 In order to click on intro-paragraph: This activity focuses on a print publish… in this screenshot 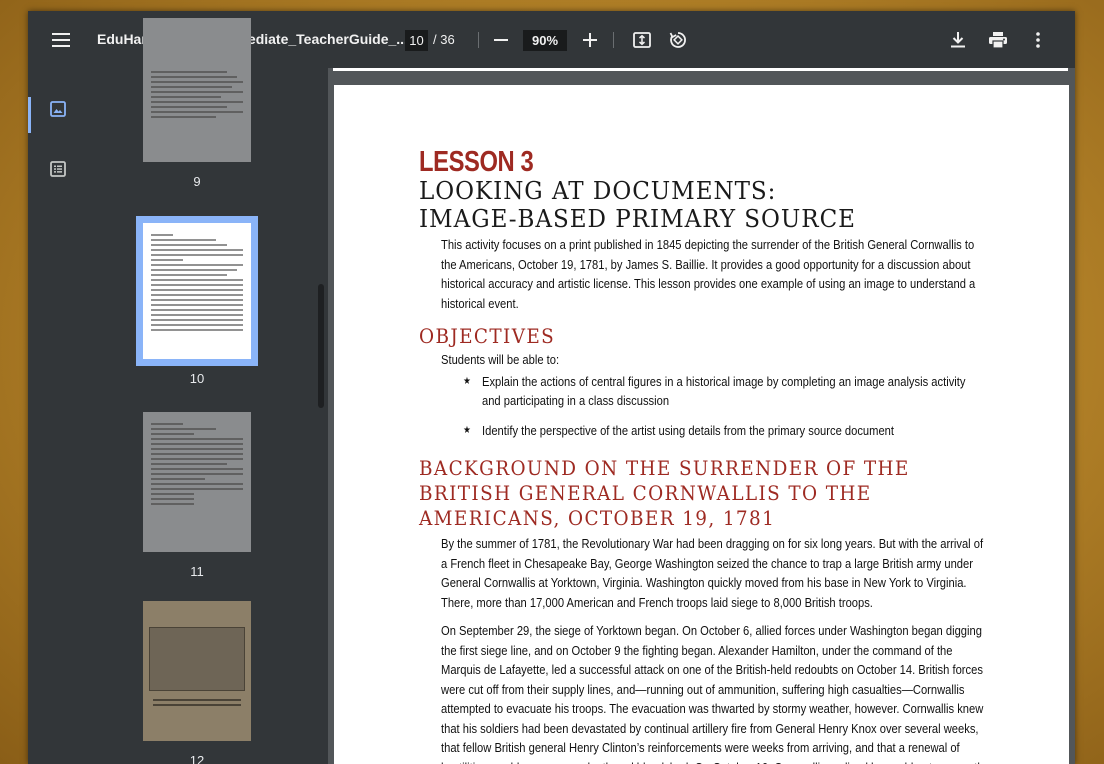, I will do `click(708, 274)`.